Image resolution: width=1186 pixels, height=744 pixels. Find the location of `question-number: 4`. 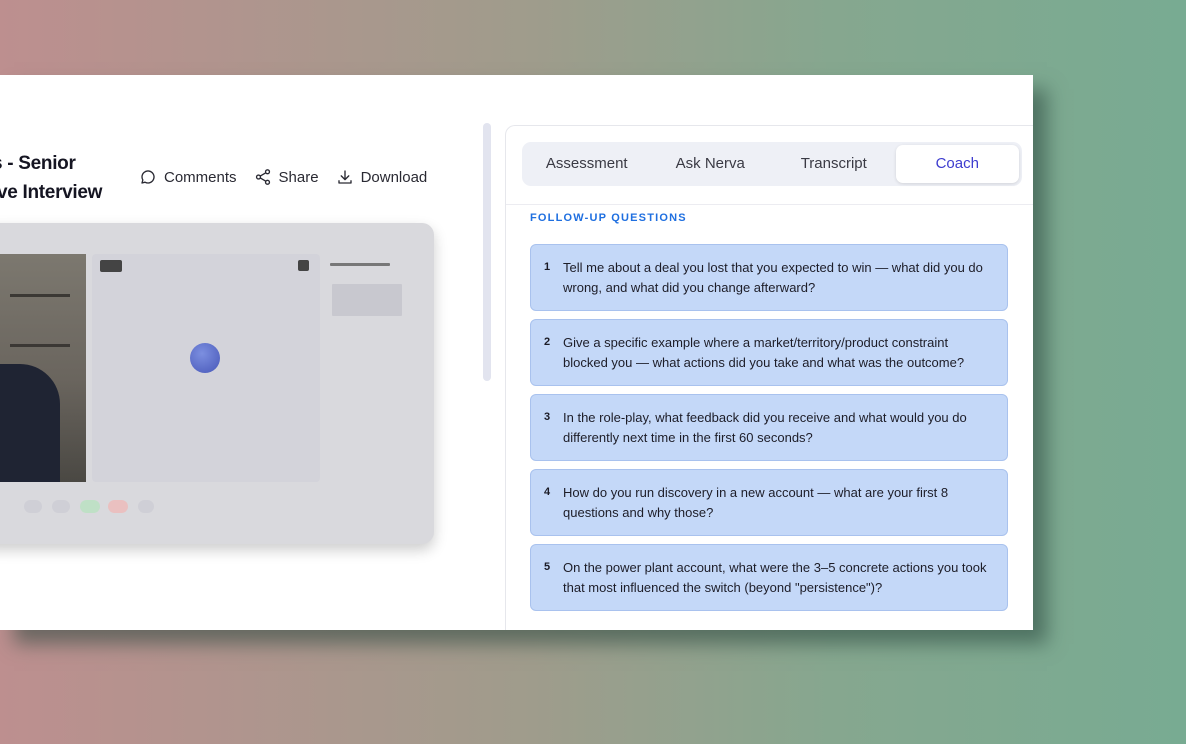

question-number: 4 is located at coordinates (547, 492).